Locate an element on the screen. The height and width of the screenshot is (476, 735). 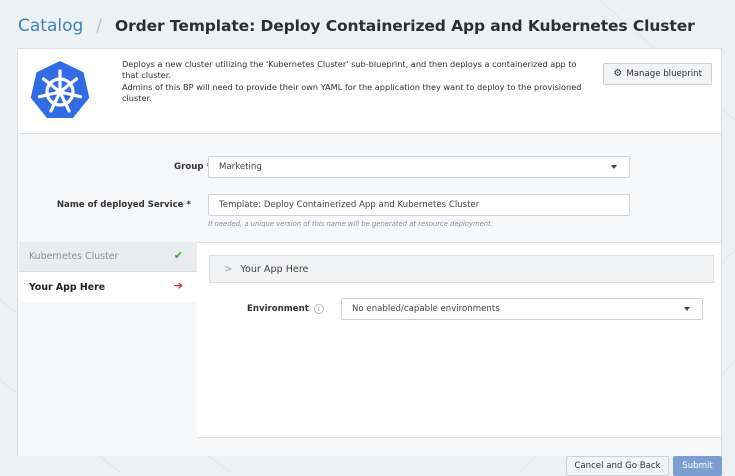
checkmark-icon: ✔ is located at coordinates (178, 255).